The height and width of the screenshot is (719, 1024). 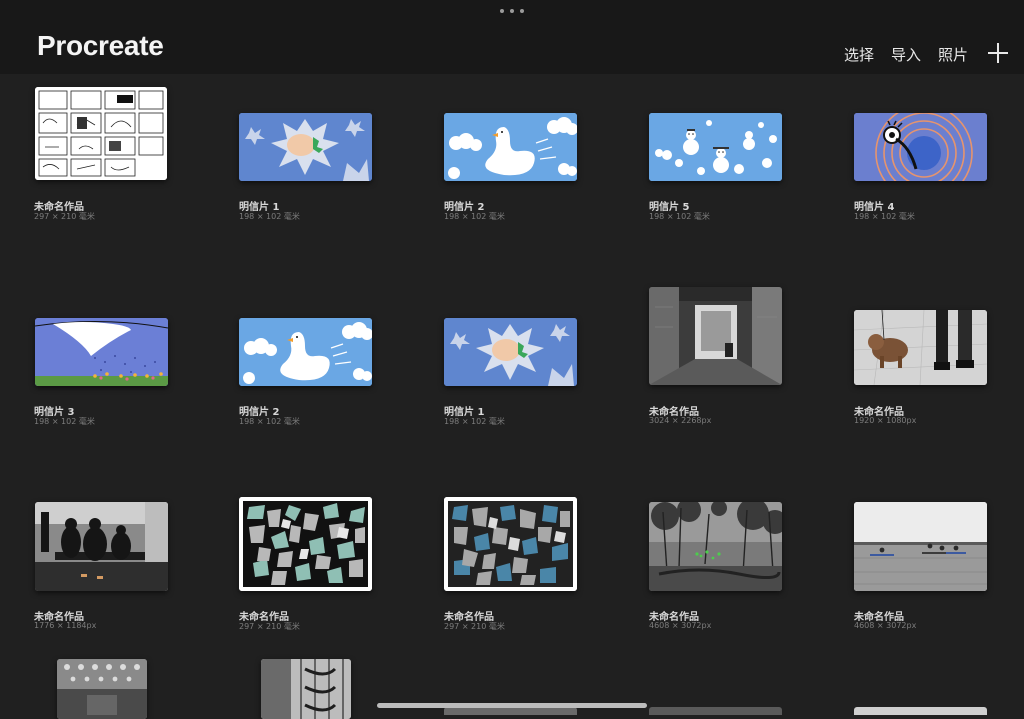 What do you see at coordinates (885, 420) in the screenshot?
I see `artwork-size: 1920 × 1080px` at bounding box center [885, 420].